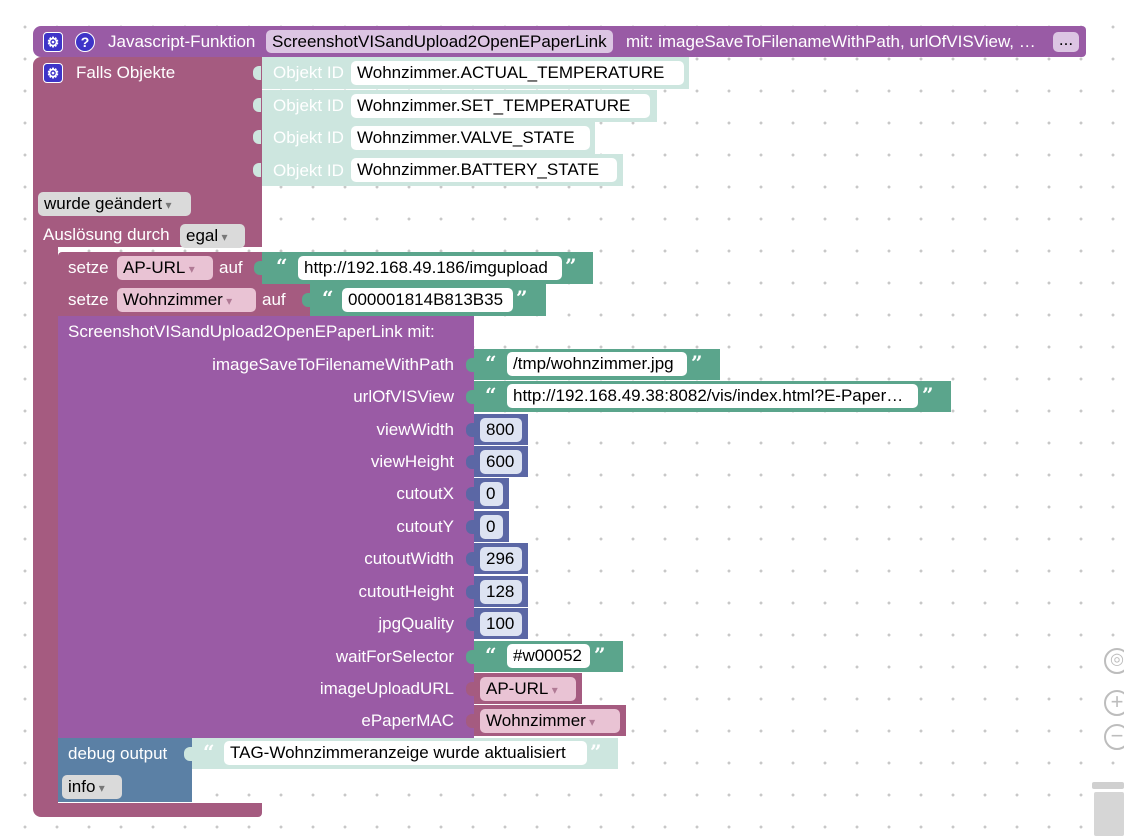  I want to click on number-field: 128, so click(501, 592).